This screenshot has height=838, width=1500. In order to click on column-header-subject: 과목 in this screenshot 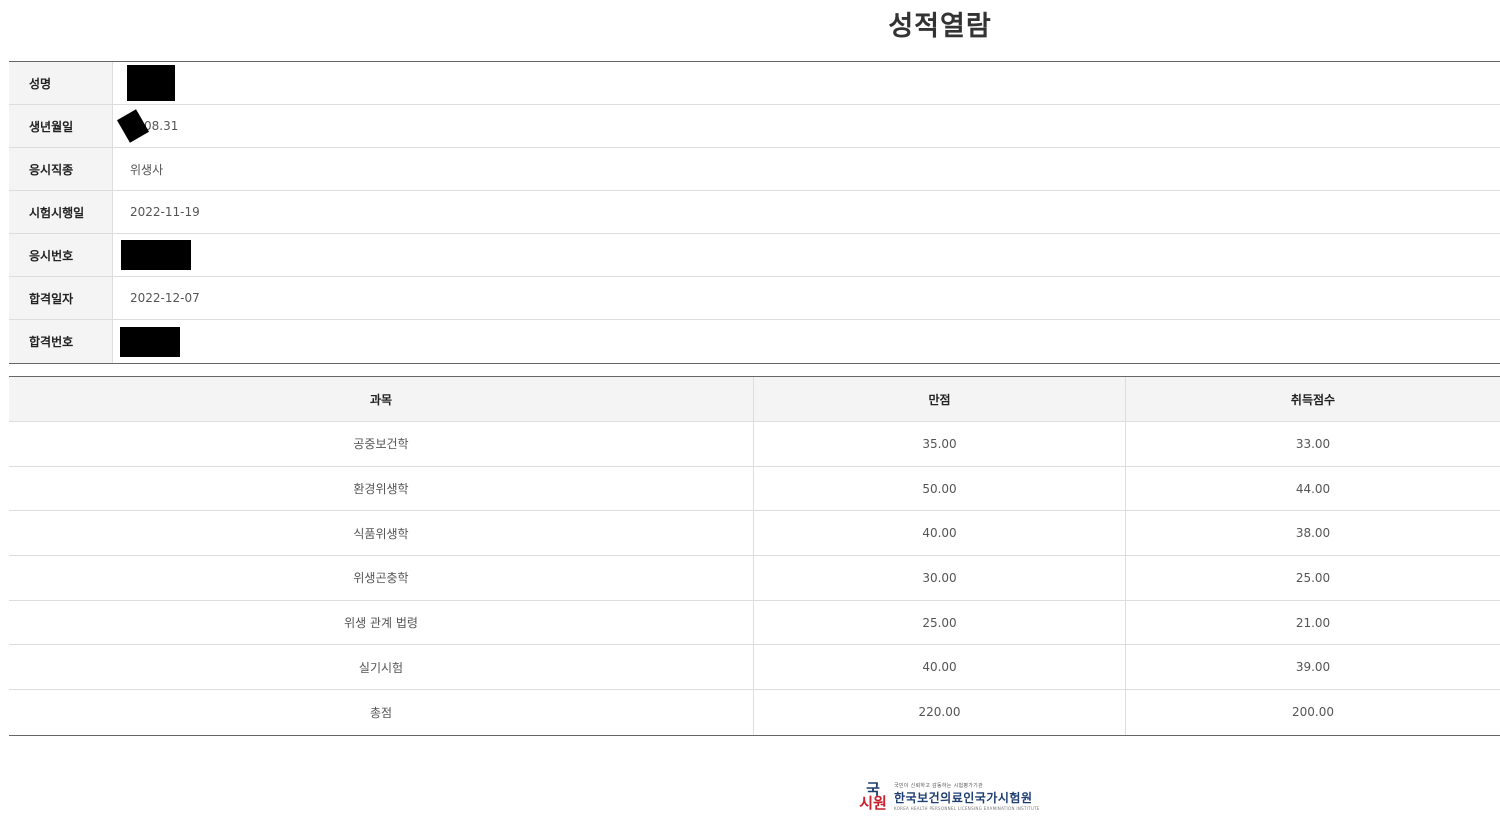, I will do `click(381, 399)`.